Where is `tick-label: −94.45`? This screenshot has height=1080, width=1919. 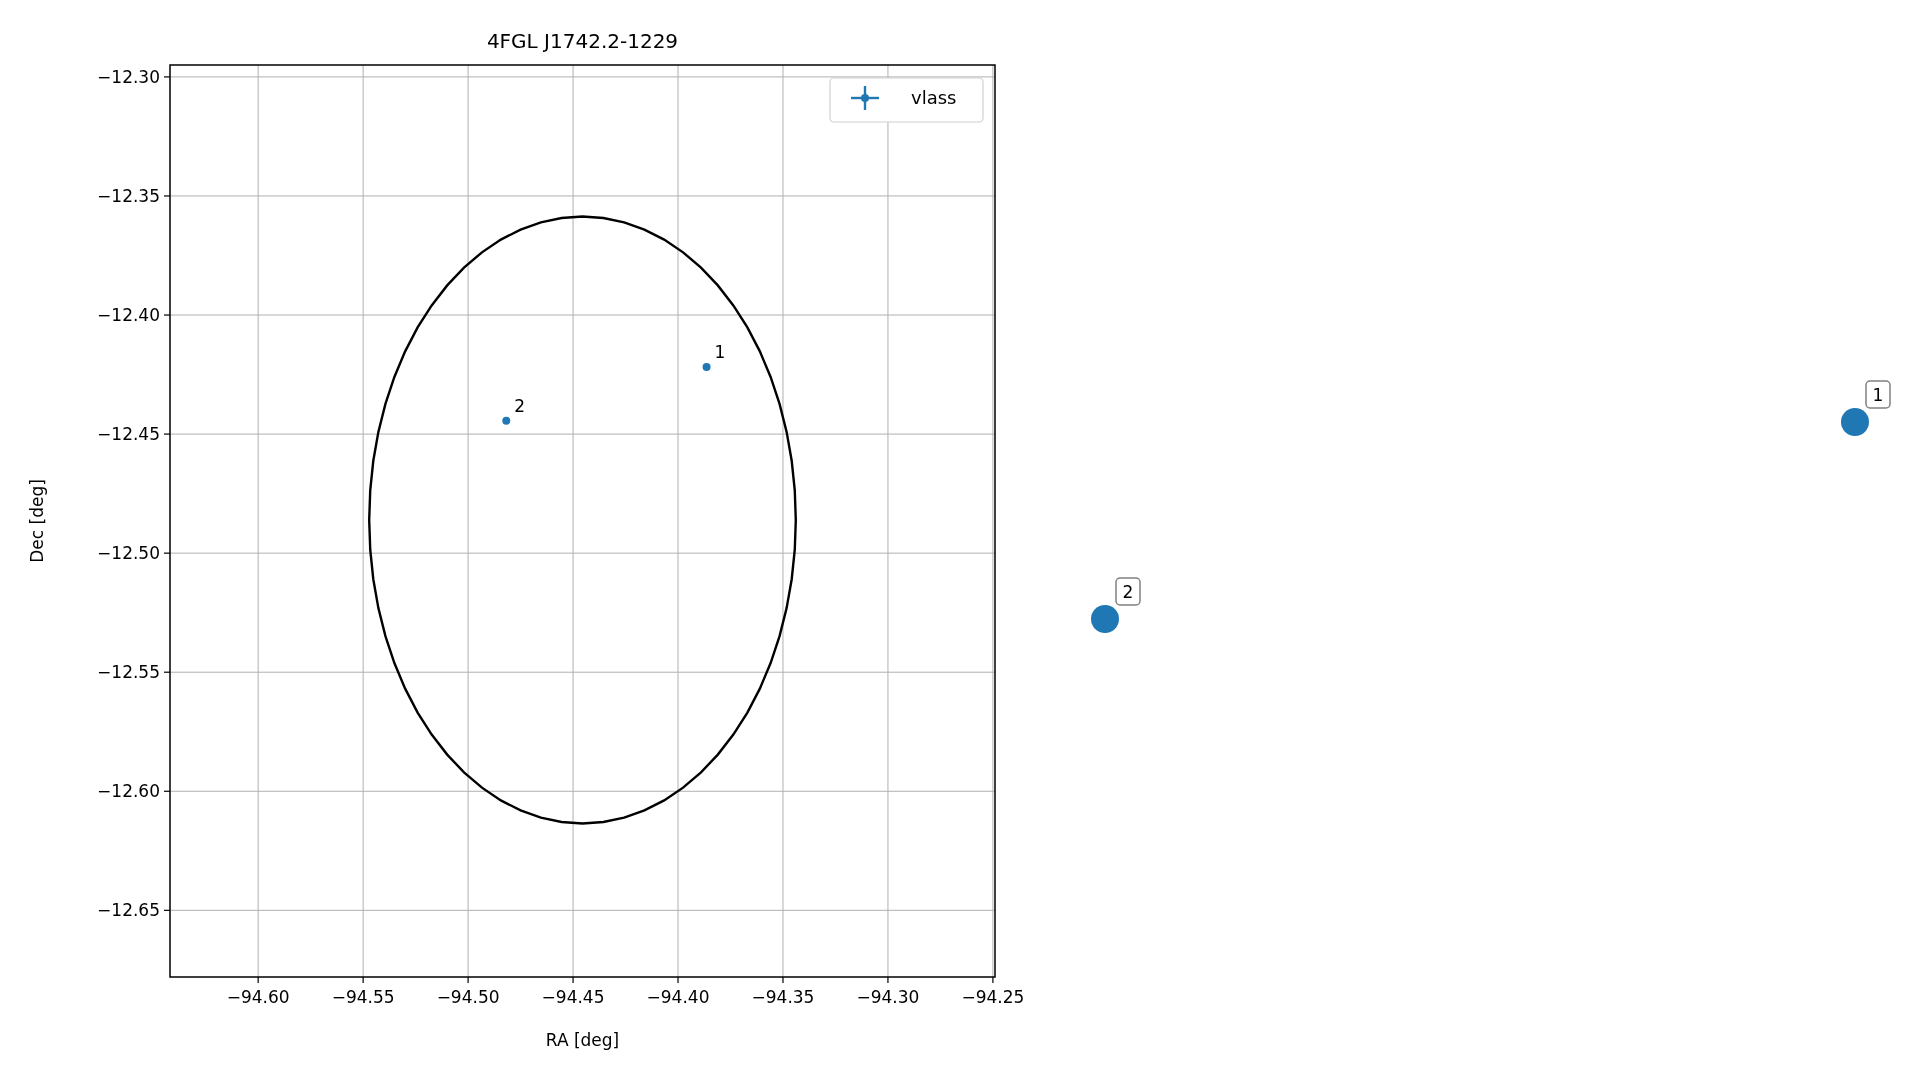 tick-label: −94.45 is located at coordinates (573, 997).